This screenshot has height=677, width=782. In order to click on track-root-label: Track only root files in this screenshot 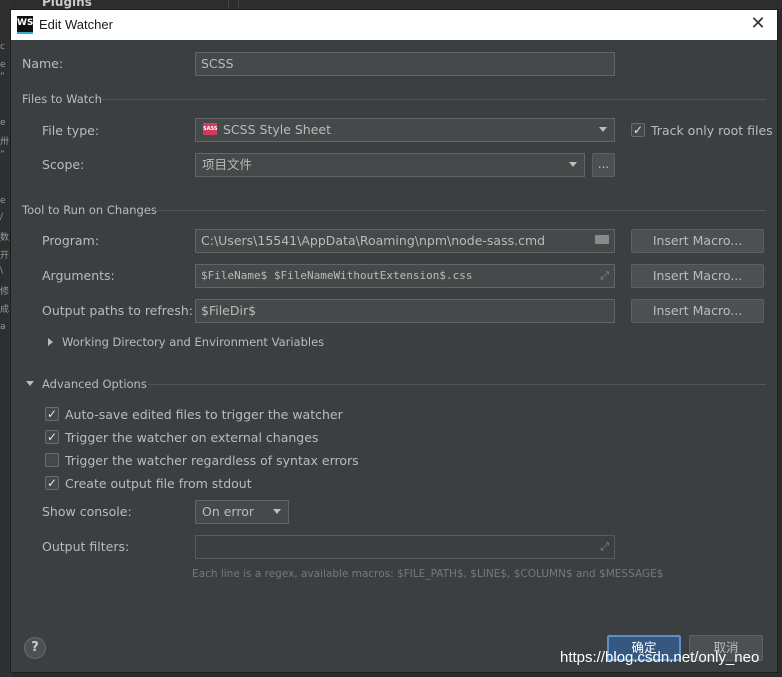, I will do `click(712, 130)`.